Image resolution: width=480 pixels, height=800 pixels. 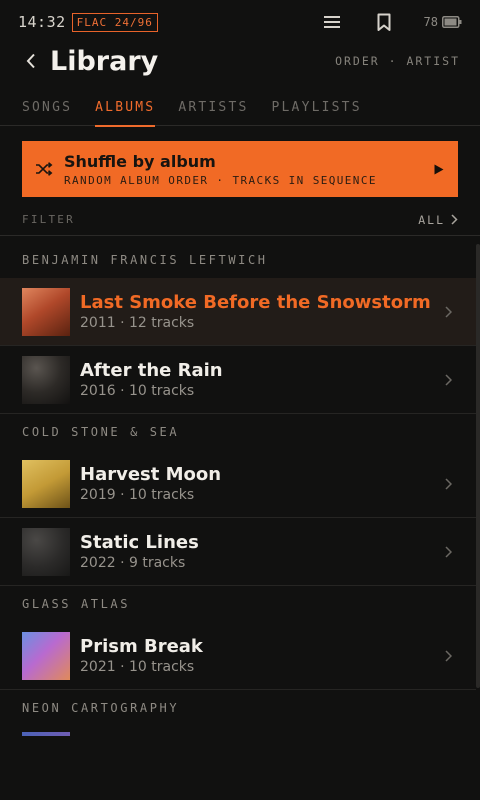 I want to click on battery-icon, so click(x=452, y=22).